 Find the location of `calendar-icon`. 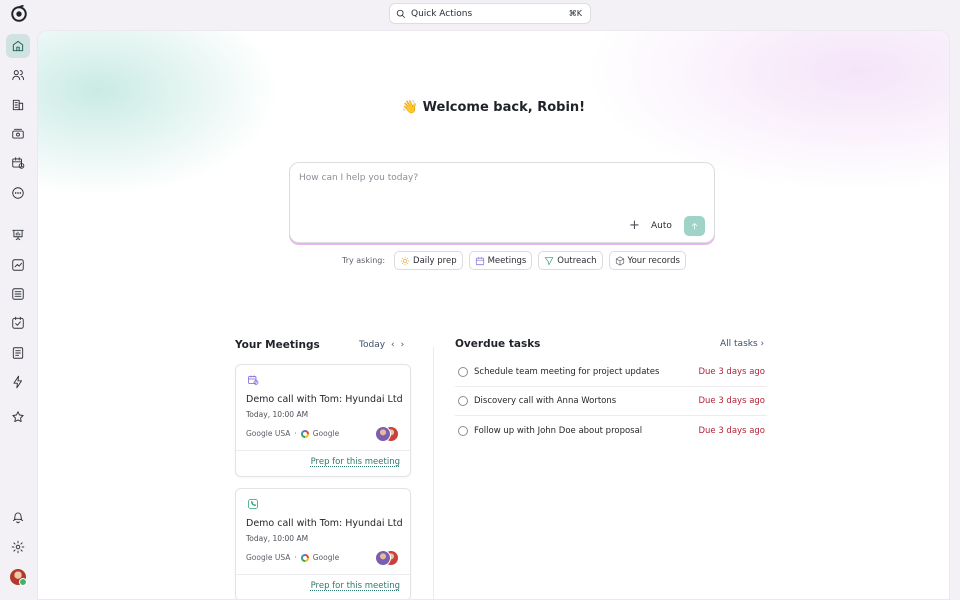

calendar-icon is located at coordinates (479, 260).